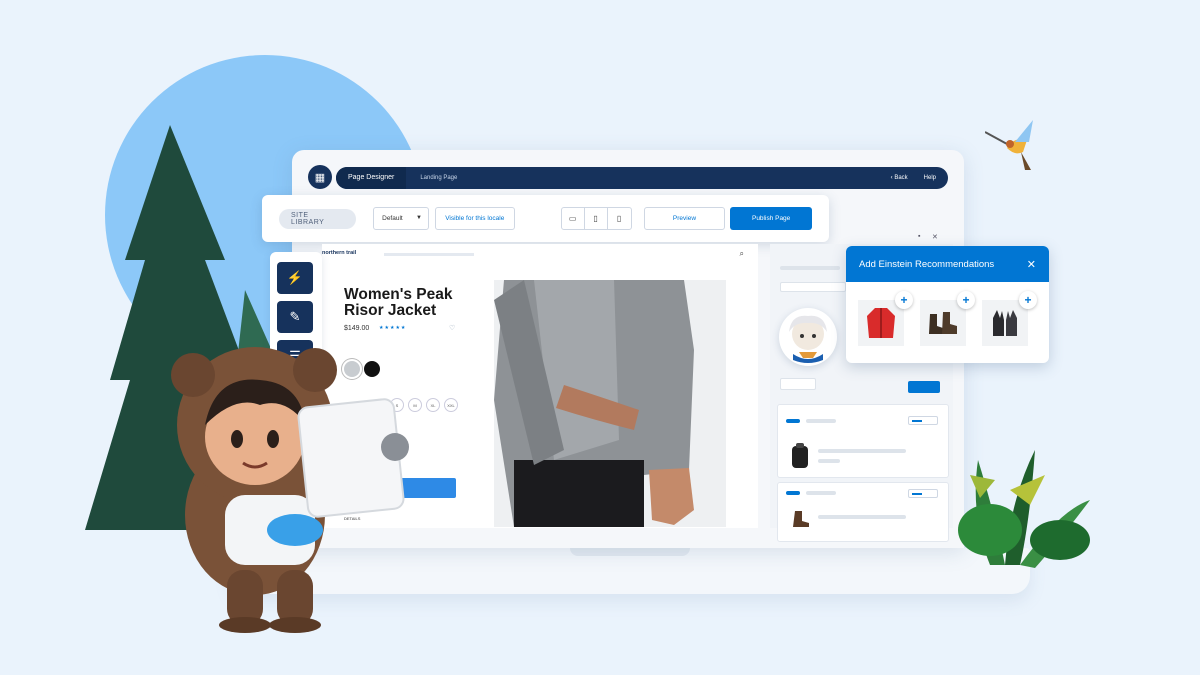 The width and height of the screenshot is (1200, 675). Describe the element at coordinates (398, 302) in the screenshot. I see `product-title: Women's Peak Risor Jacket` at that location.